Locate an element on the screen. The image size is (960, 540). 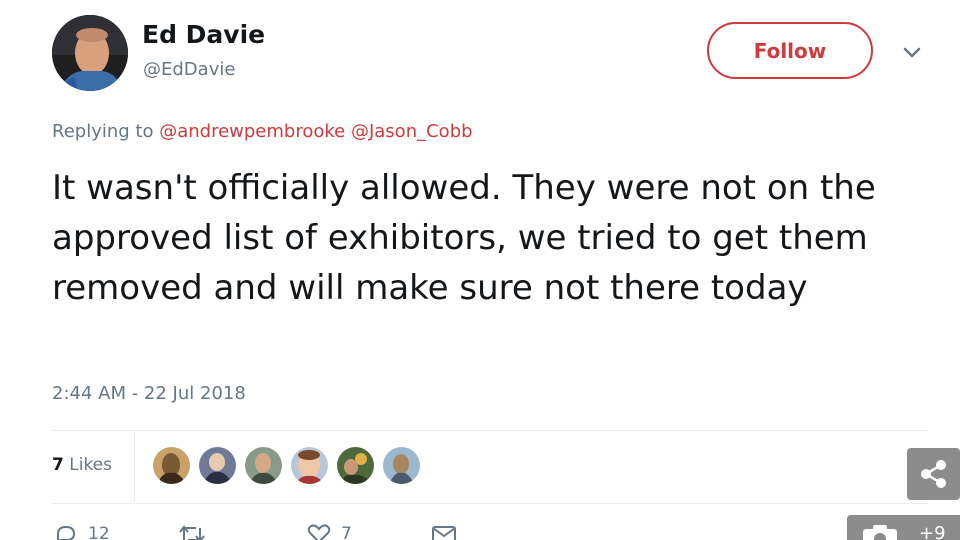
like-action-count: 7 is located at coordinates (346, 532).